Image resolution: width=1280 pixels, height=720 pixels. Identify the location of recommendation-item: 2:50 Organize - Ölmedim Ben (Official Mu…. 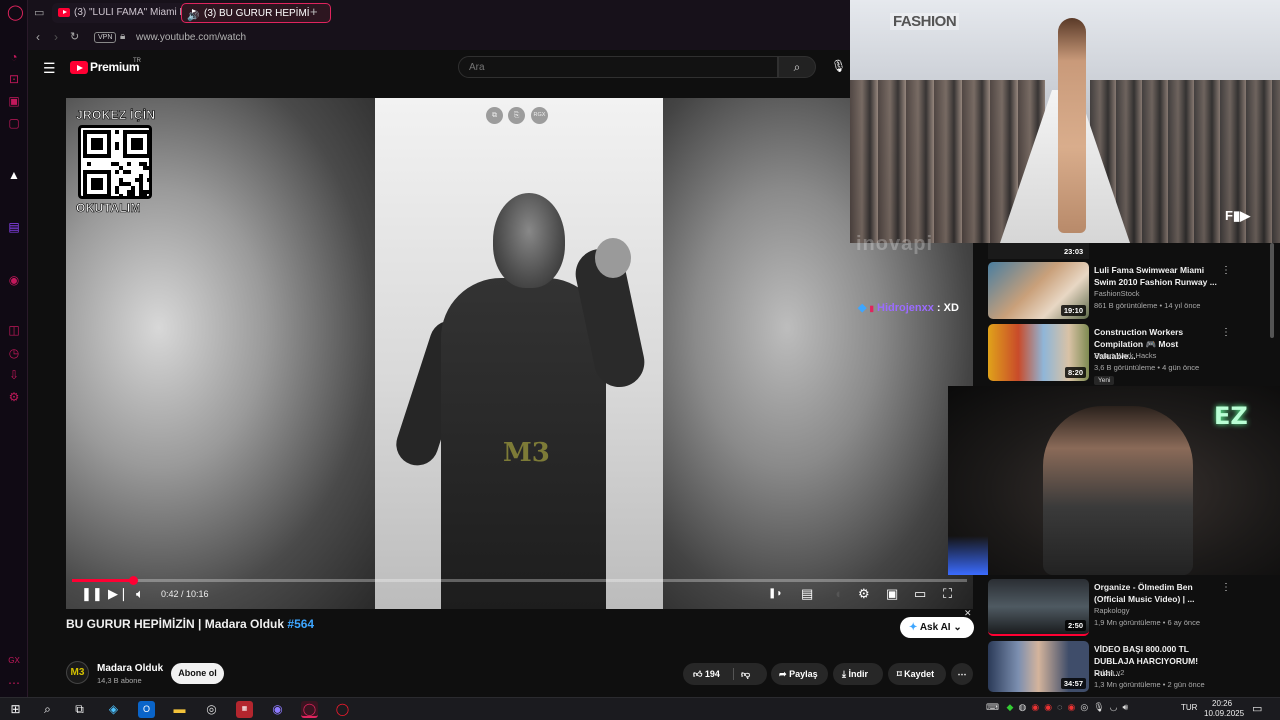
(1130, 608).